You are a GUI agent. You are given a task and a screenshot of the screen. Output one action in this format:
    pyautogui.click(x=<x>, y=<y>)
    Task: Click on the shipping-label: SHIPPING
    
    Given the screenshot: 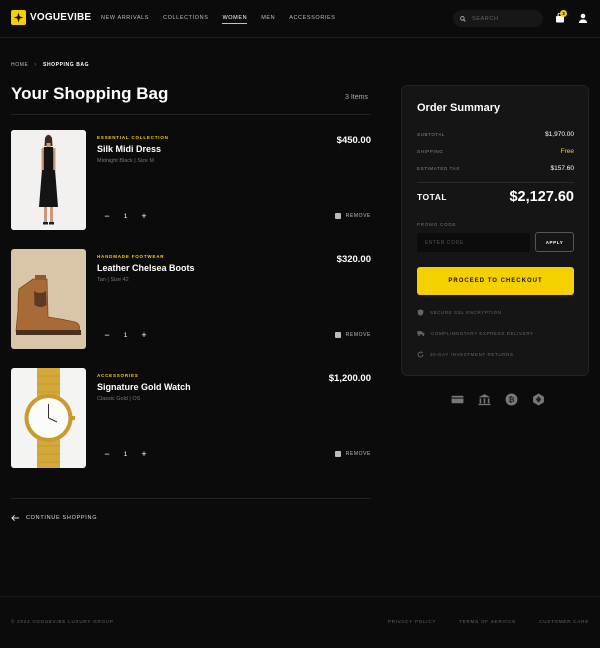 What is the action you would take?
    pyautogui.click(x=430, y=151)
    